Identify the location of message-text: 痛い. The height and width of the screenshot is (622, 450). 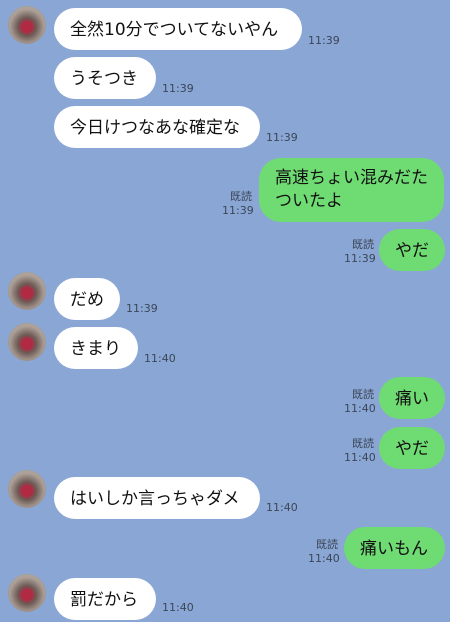
(412, 399).